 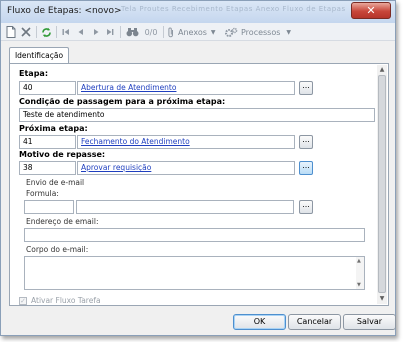 What do you see at coordinates (96, 32) in the screenshot?
I see `next-icon` at bounding box center [96, 32].